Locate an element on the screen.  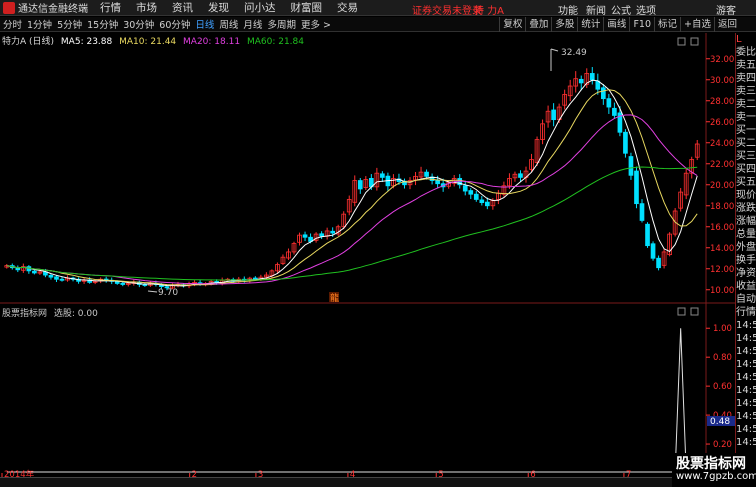
period-30min: 30分钟 is located at coordinates (138, 24).